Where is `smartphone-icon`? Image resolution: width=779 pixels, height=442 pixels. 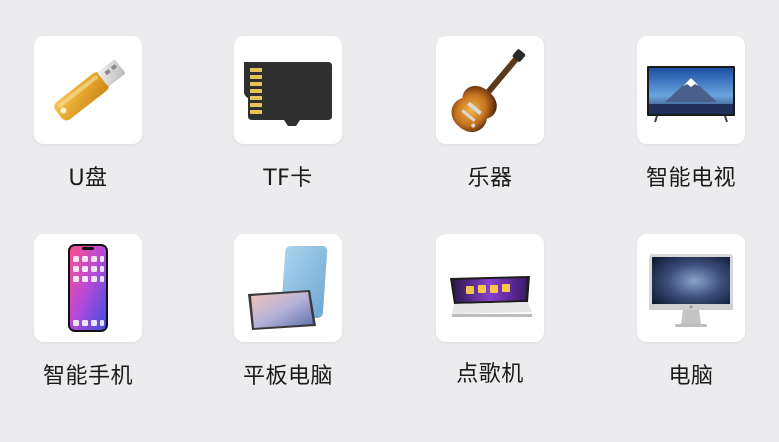 smartphone-icon is located at coordinates (88, 288).